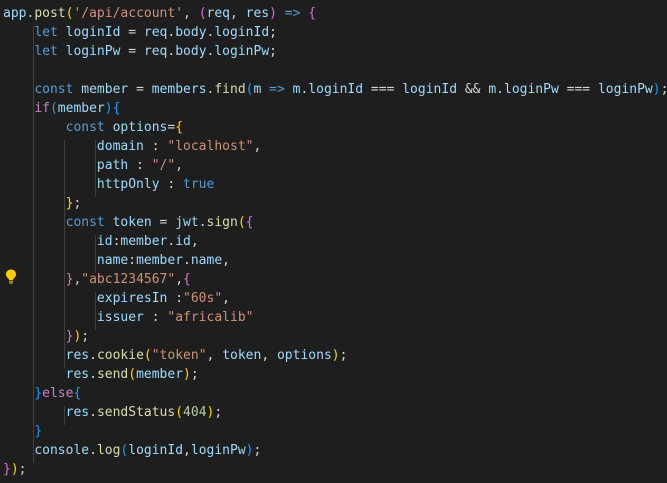 The width and height of the screenshot is (667, 483). Describe the element at coordinates (22, 431) in the screenshot. I see `code-line: }` at that location.